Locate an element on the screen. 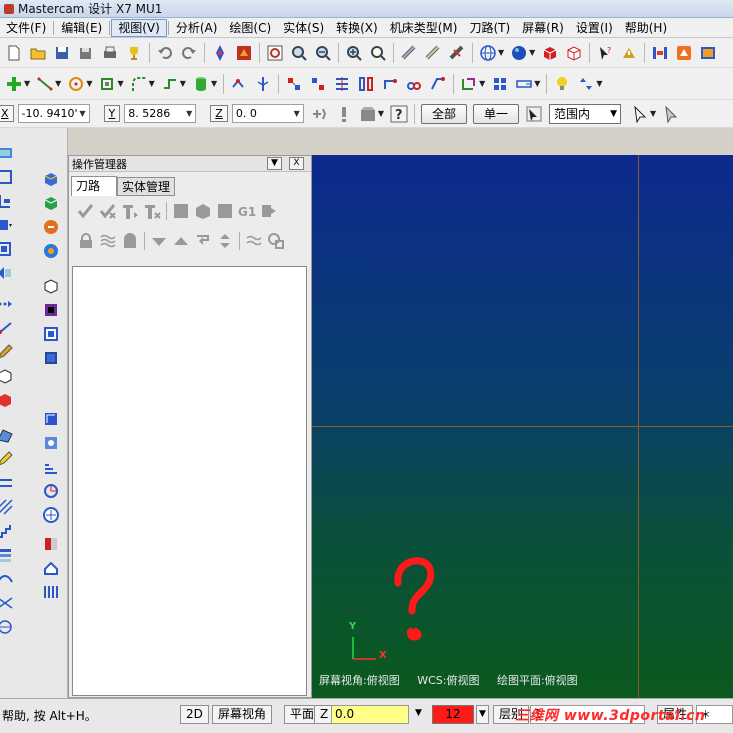 The width and height of the screenshot is (733, 733). cplane-side-icon is located at coordinates (457, 53).